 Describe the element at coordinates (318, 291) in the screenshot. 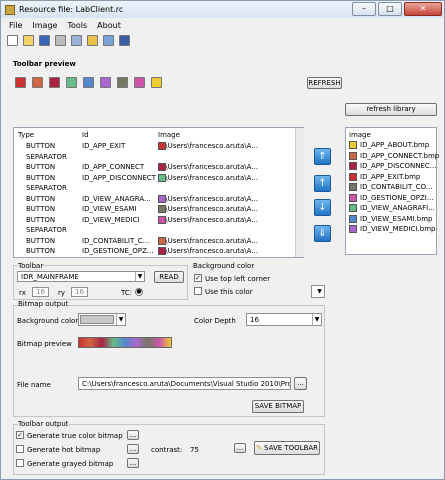

I see `bg-color-dropdown: ▼` at that location.